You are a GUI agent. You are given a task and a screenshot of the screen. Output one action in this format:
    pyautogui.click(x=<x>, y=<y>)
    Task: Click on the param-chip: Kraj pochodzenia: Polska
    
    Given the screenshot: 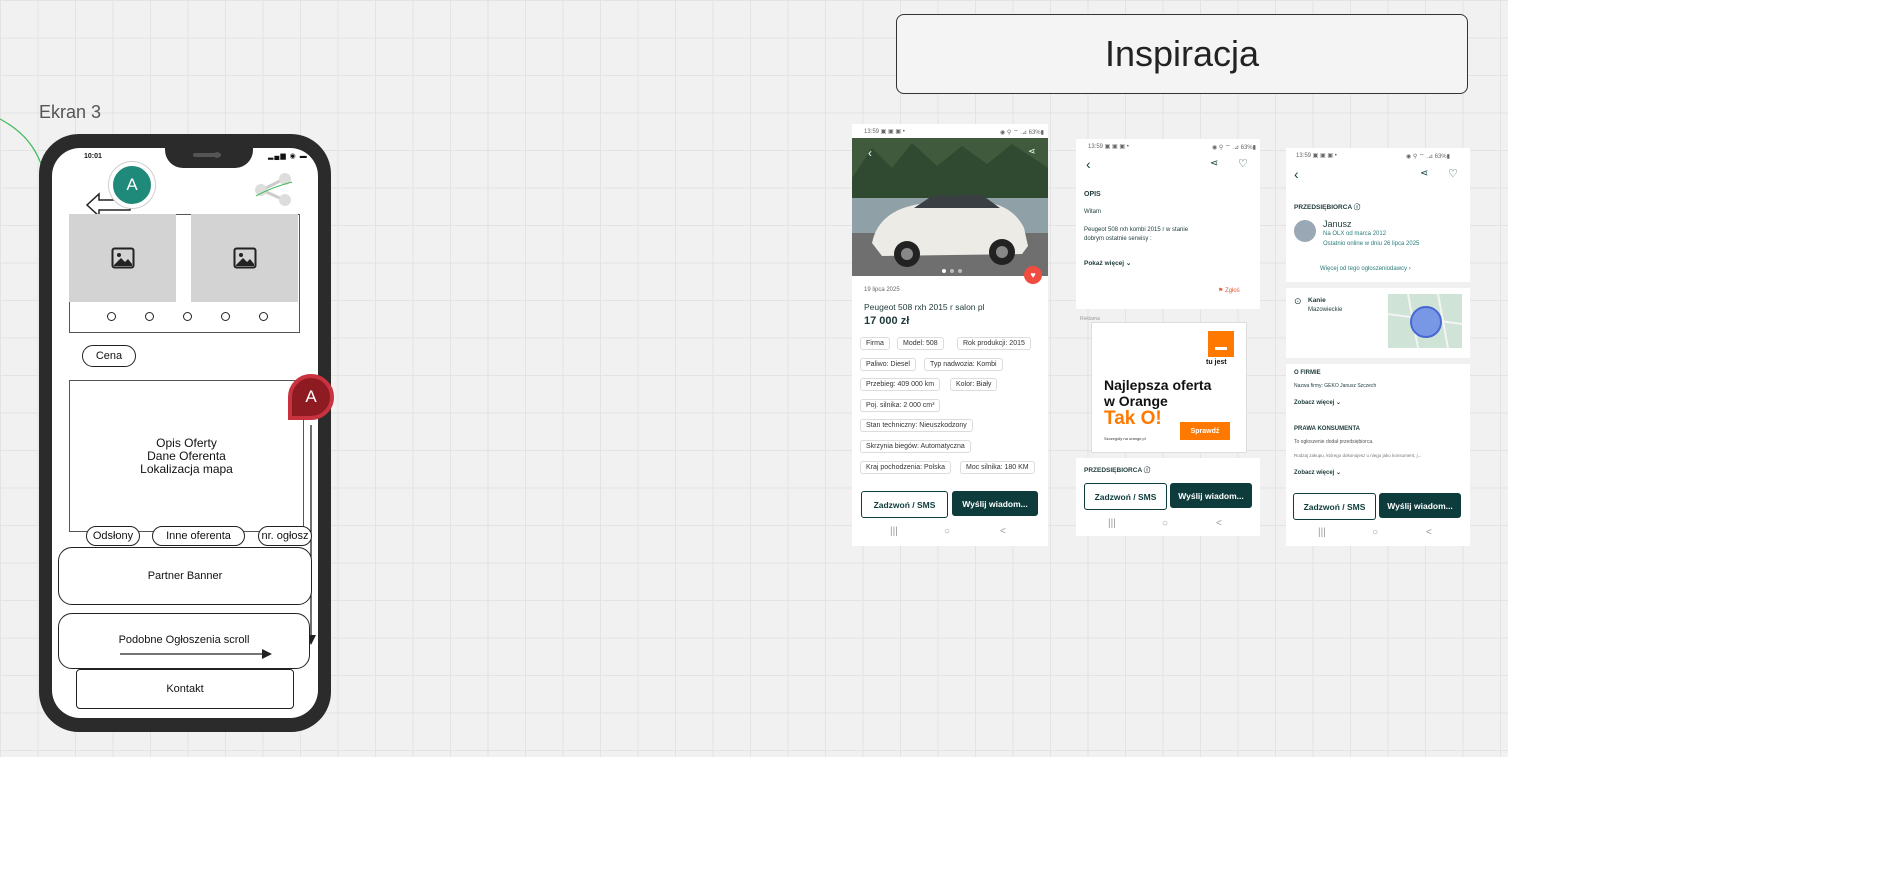 What is the action you would take?
    pyautogui.click(x=905, y=467)
    